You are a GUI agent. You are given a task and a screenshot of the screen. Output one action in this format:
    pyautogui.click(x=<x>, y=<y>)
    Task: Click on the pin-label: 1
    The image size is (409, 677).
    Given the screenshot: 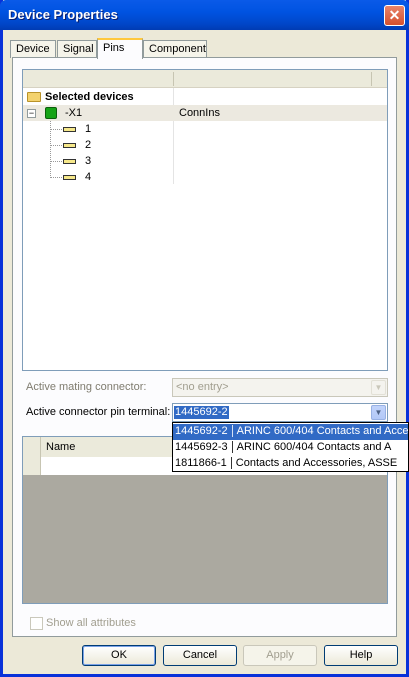 What is the action you would take?
    pyautogui.click(x=88, y=129)
    